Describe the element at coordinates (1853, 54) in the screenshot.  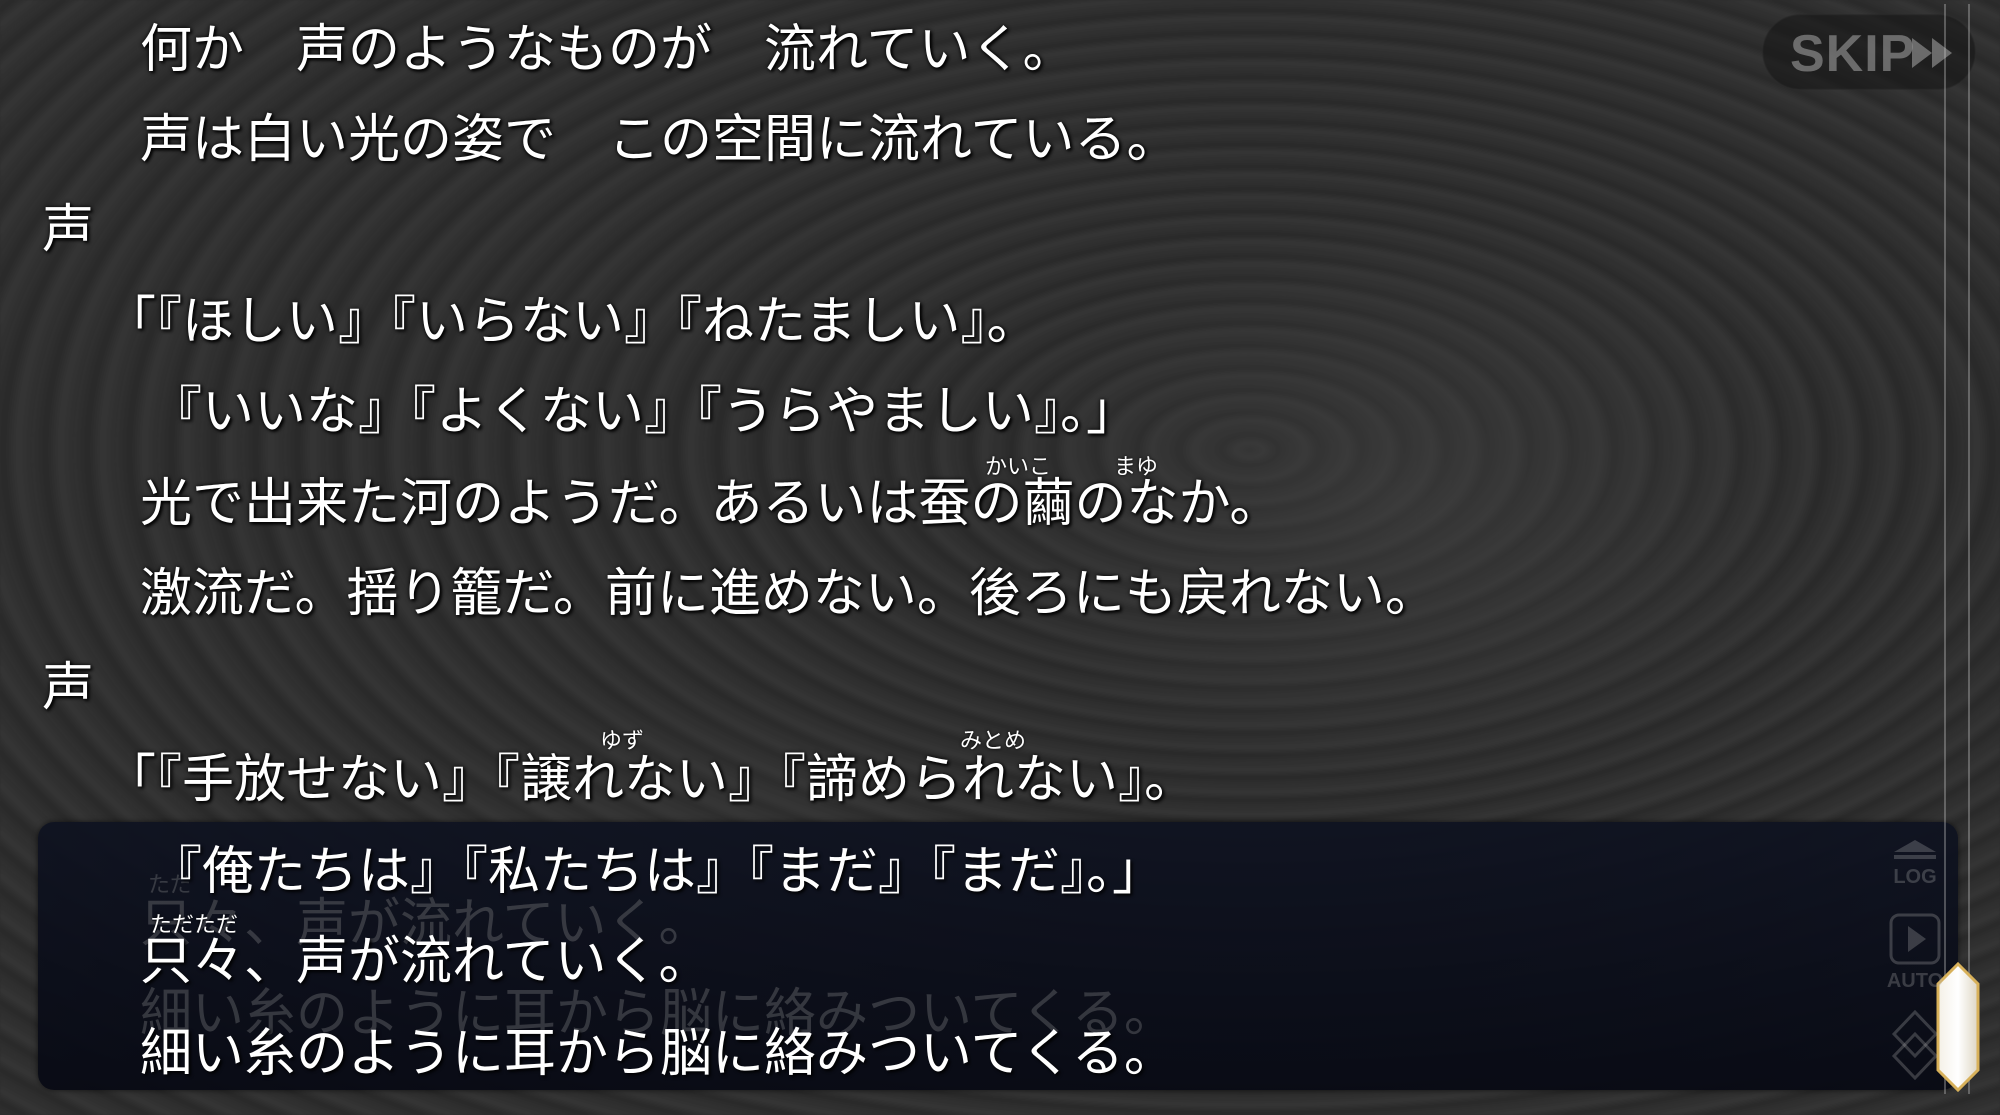
I see `skip-label: SKIP` at that location.